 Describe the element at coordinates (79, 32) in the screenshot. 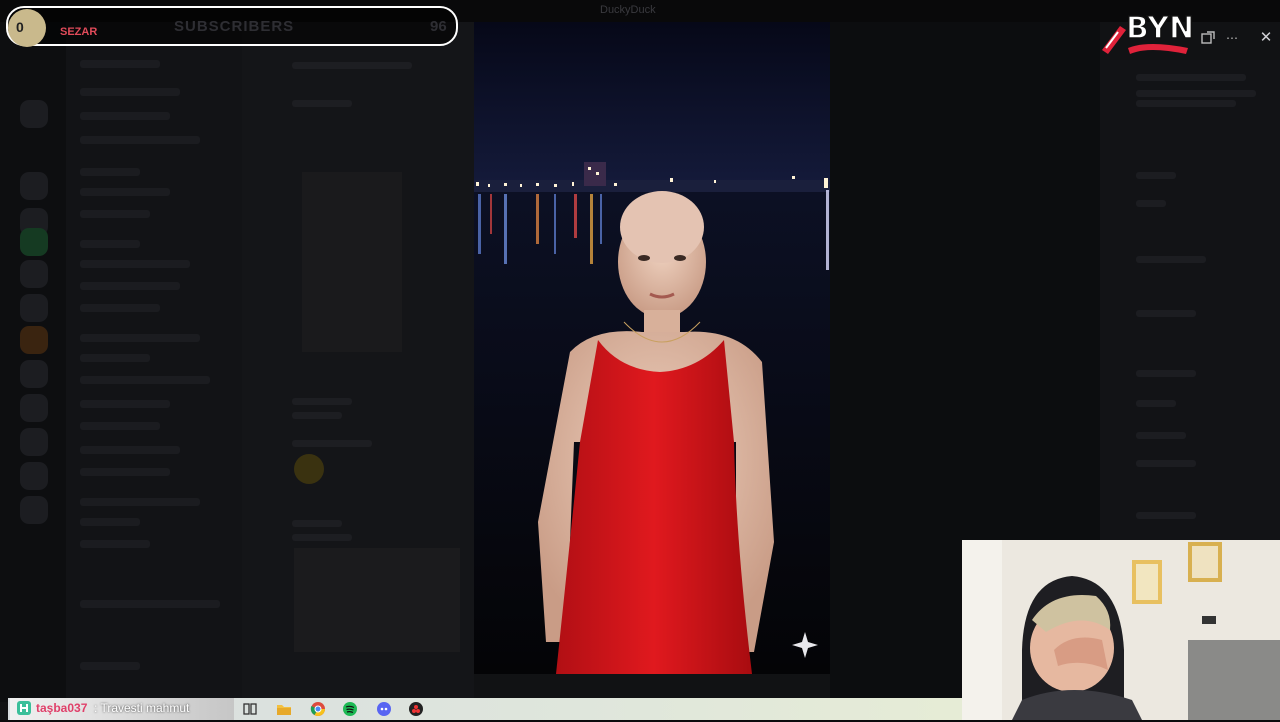

I see `latest-subscriber-name: SEZAR` at that location.